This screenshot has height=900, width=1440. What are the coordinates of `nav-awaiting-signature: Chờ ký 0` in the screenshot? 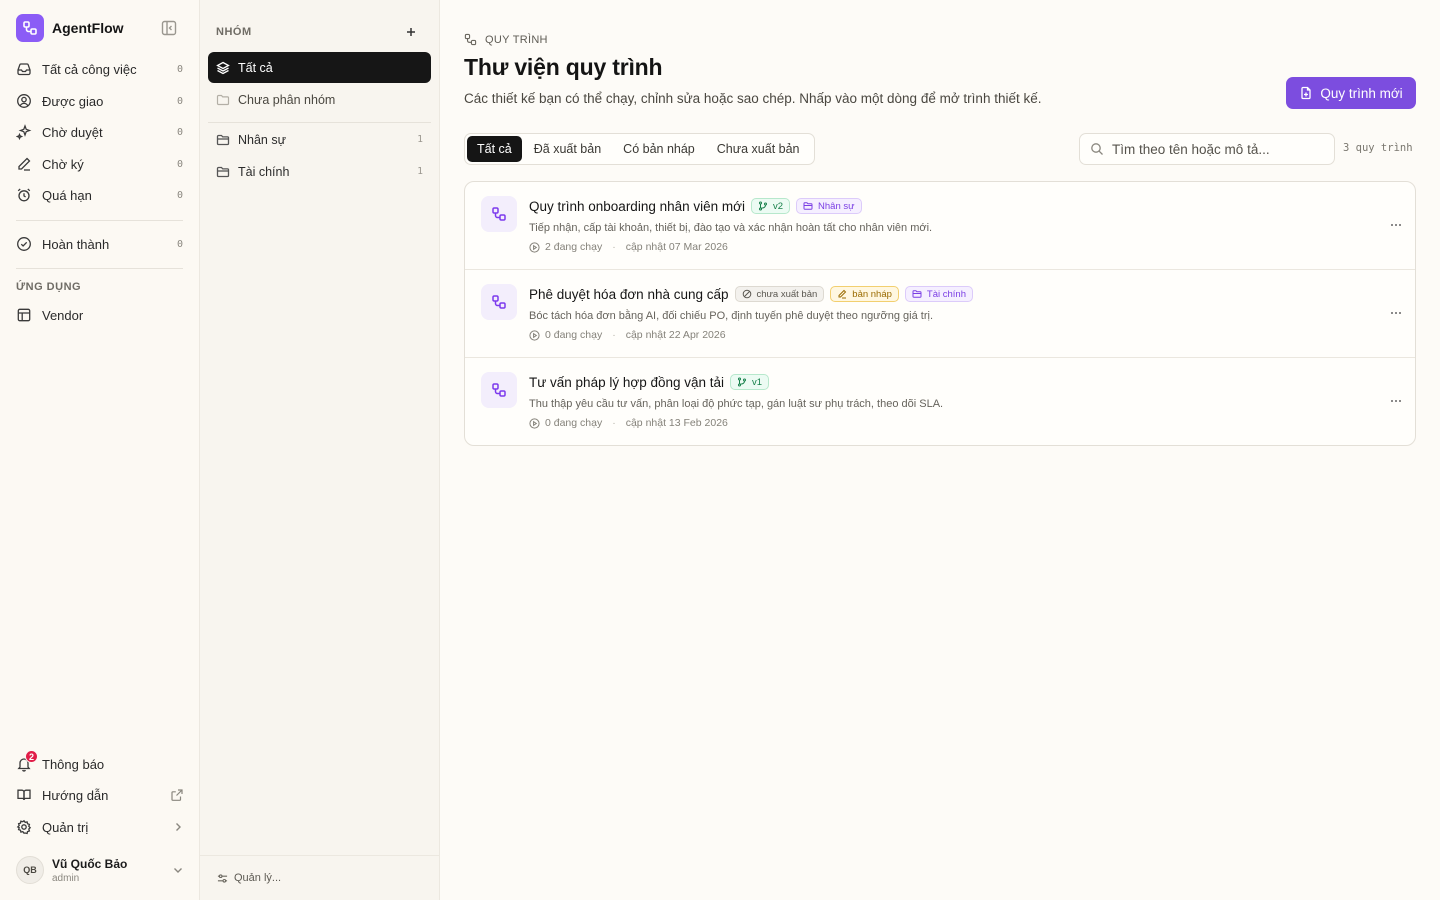 It's located at (100, 164).